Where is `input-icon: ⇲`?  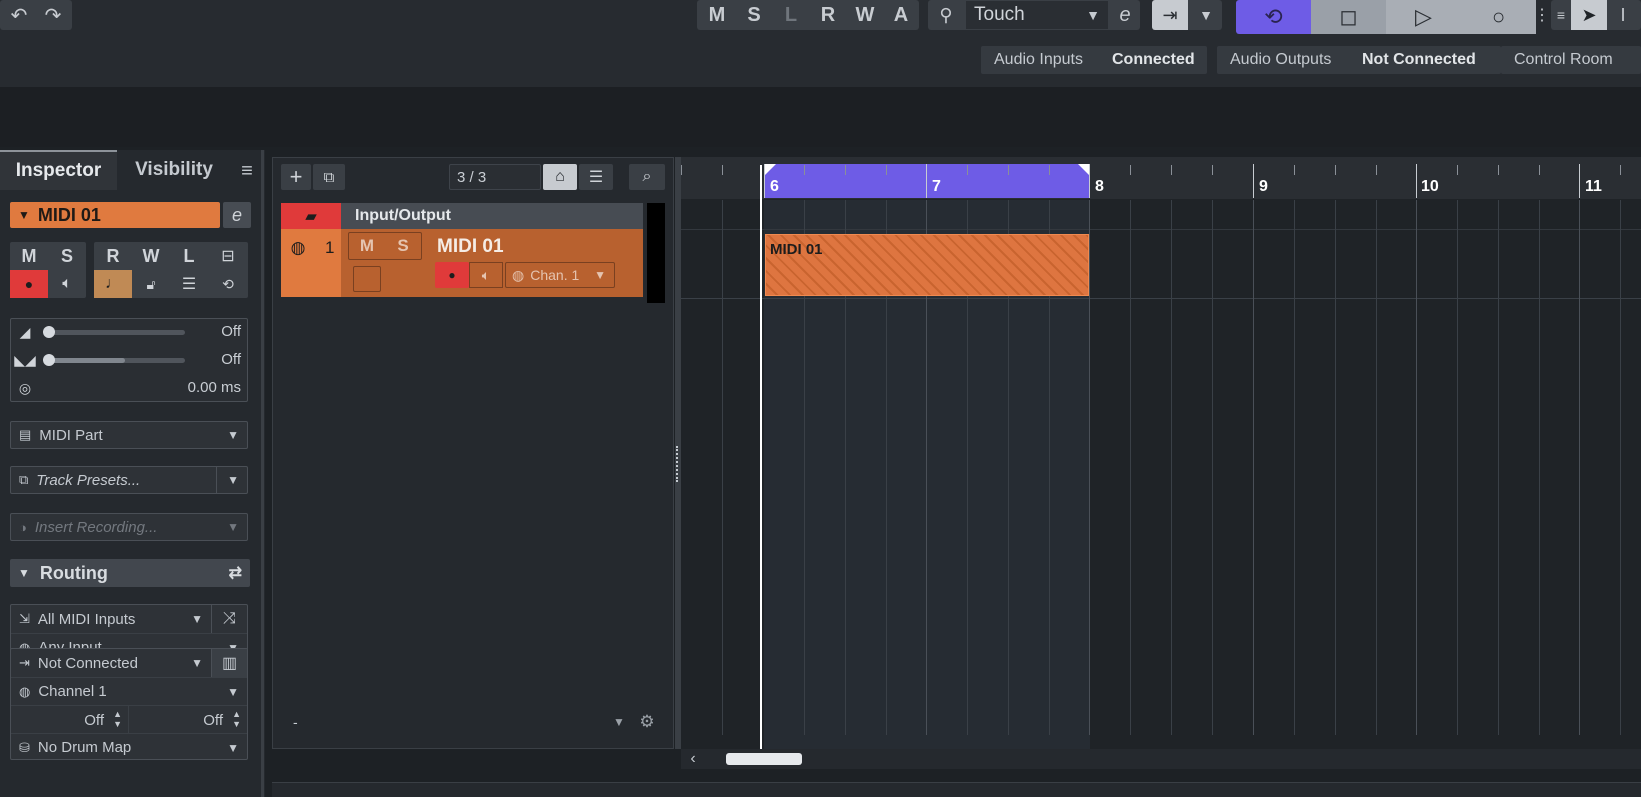 input-icon: ⇲ is located at coordinates (24, 618).